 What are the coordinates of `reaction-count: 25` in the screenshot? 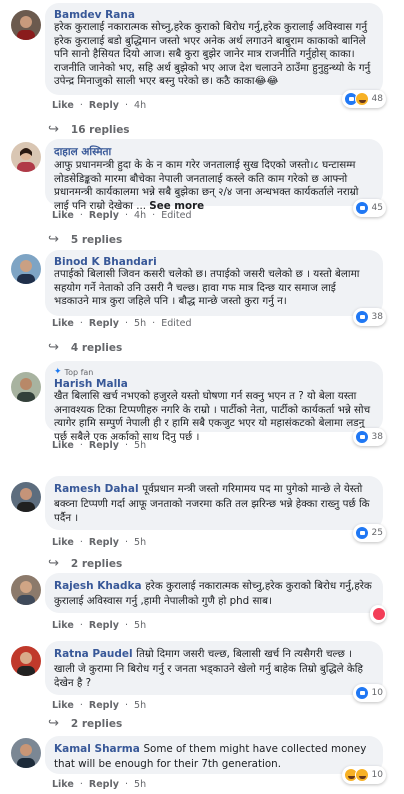 It's located at (377, 533).